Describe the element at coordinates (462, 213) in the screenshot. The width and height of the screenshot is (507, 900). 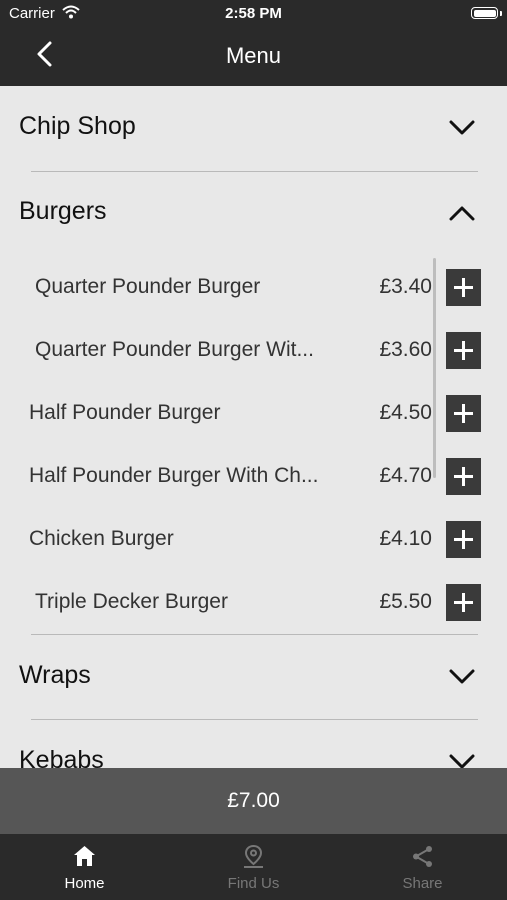
I see `chevron-up-icon` at that location.